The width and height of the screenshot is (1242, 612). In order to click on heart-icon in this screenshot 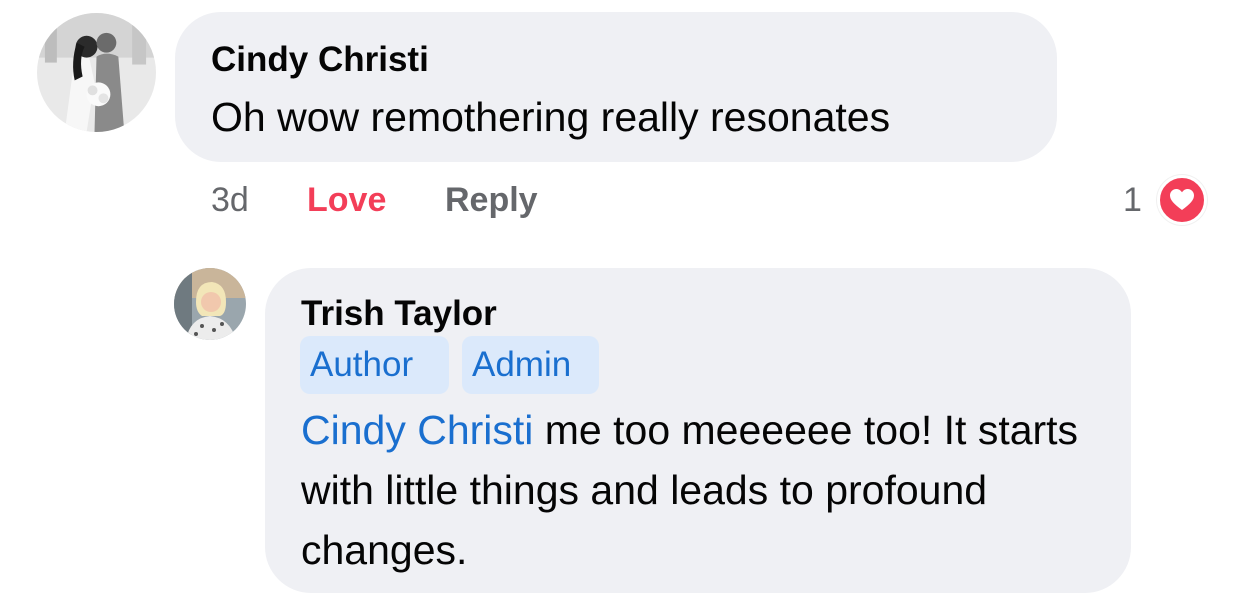, I will do `click(1182, 199)`.